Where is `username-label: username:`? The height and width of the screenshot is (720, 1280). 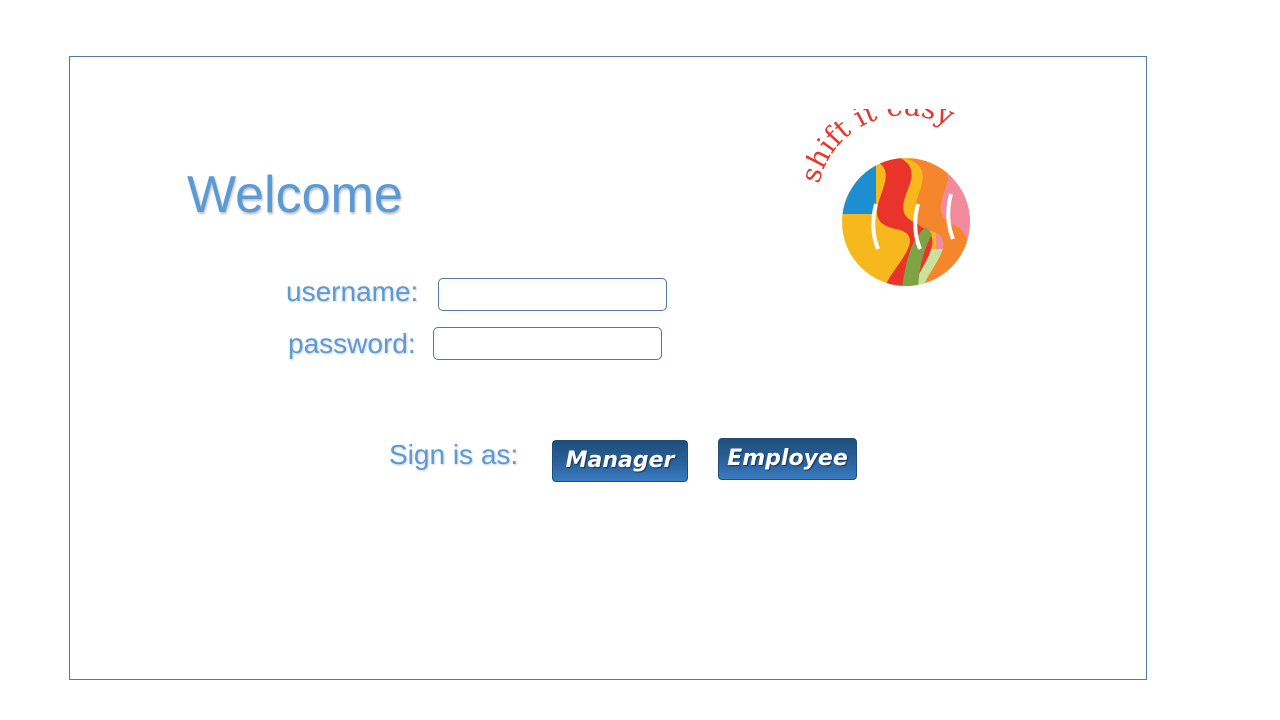
username-label: username: is located at coordinates (352, 291).